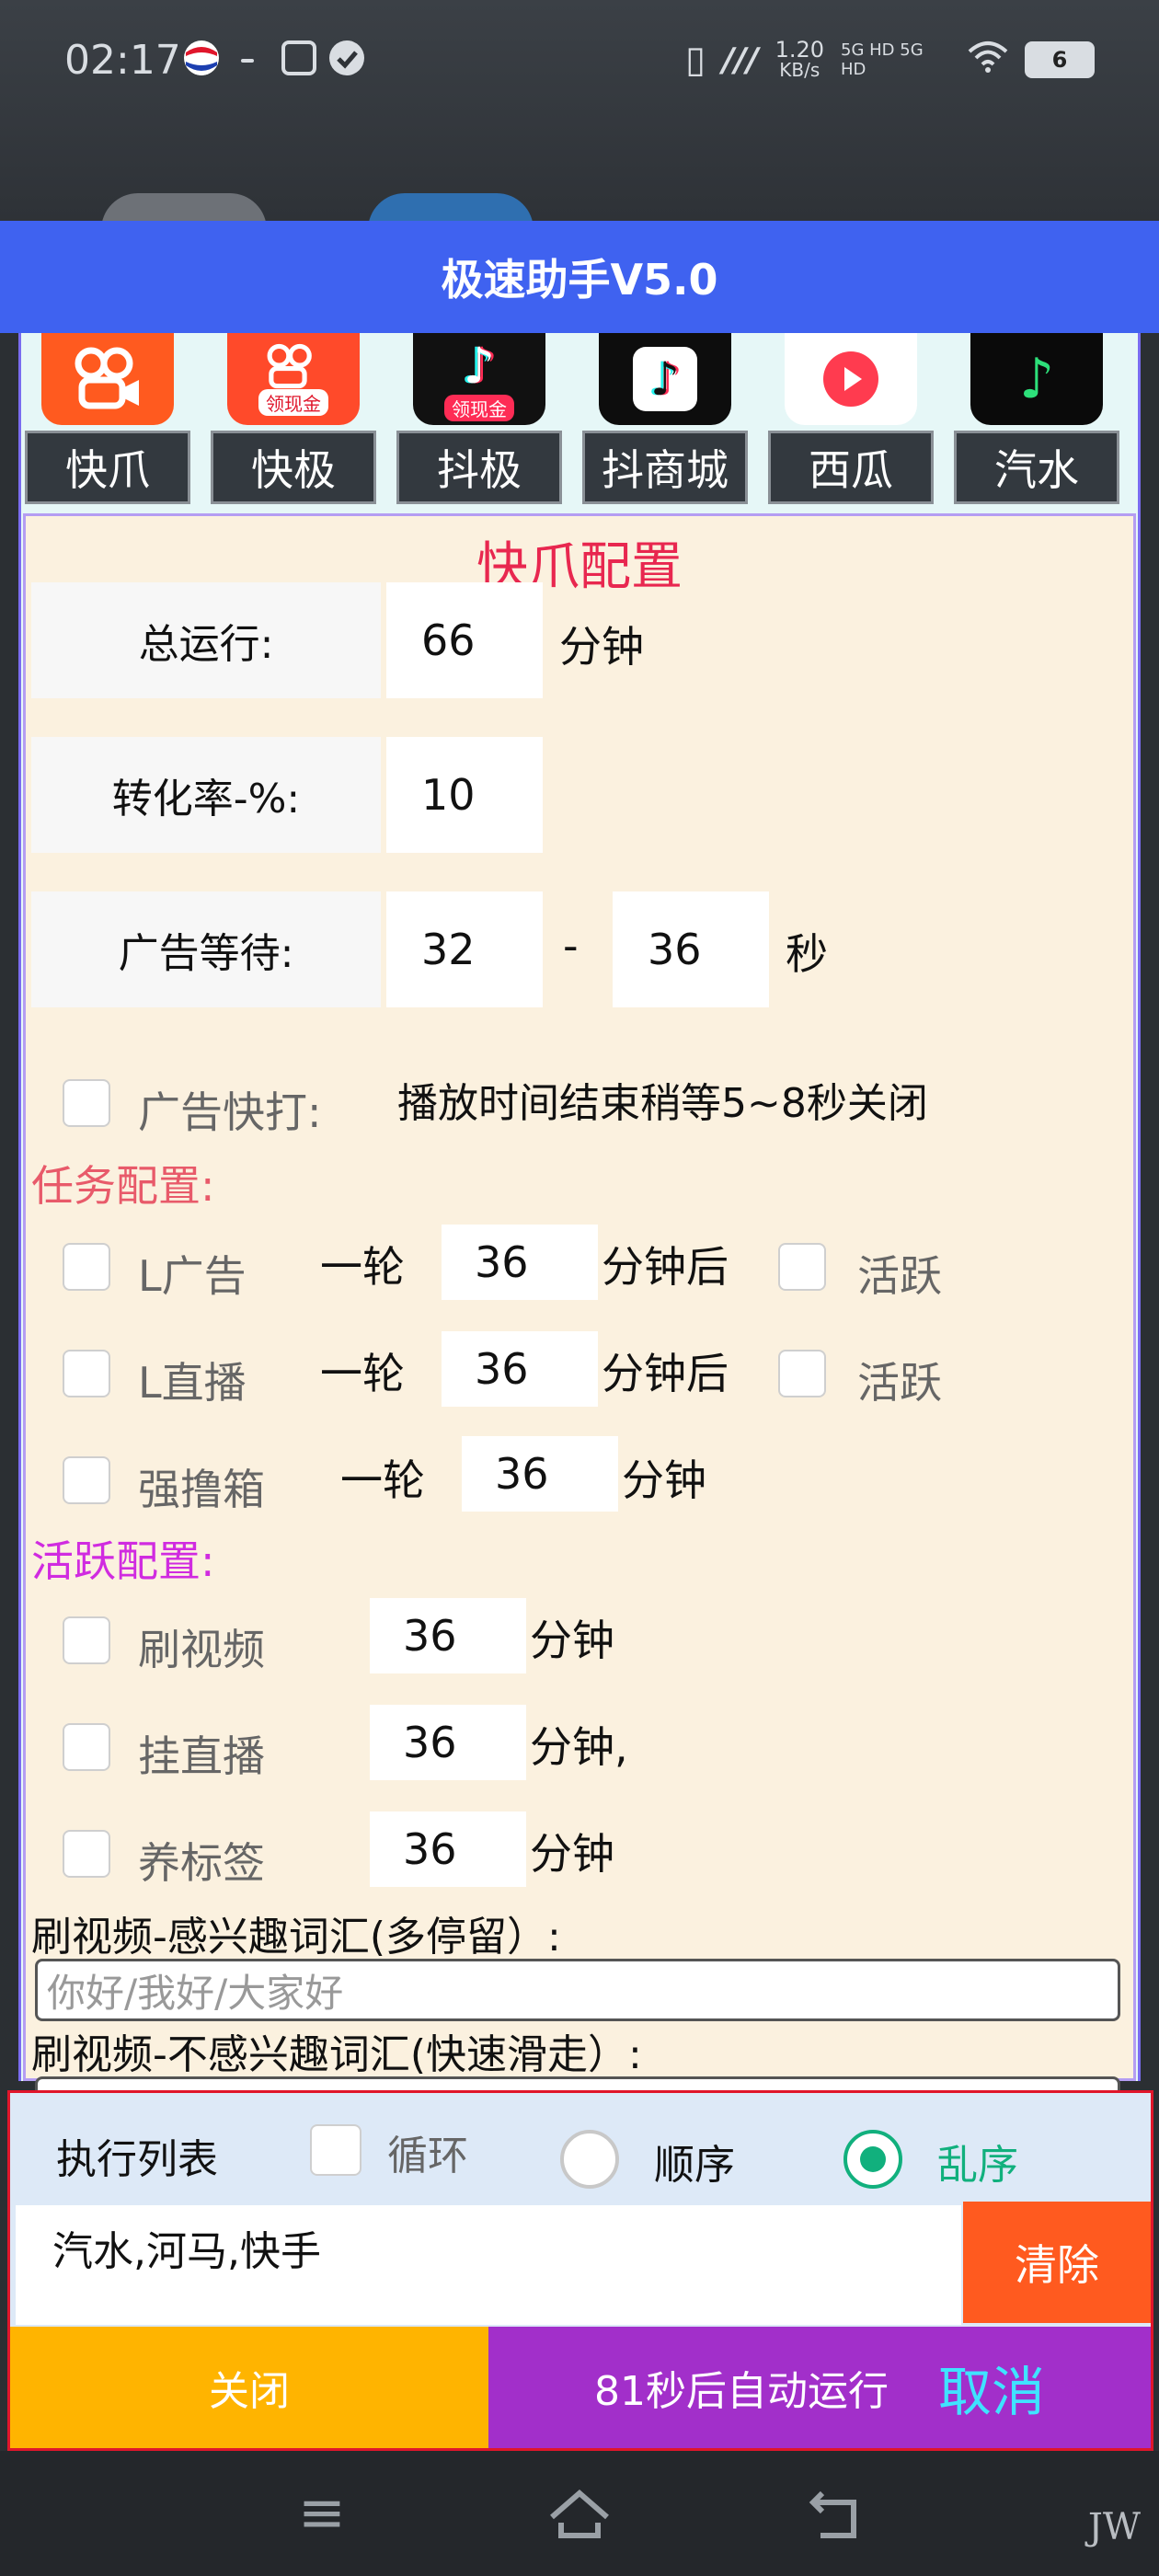  Describe the element at coordinates (86, 1854) in the screenshot. I see `active-tag-checkbox` at that location.